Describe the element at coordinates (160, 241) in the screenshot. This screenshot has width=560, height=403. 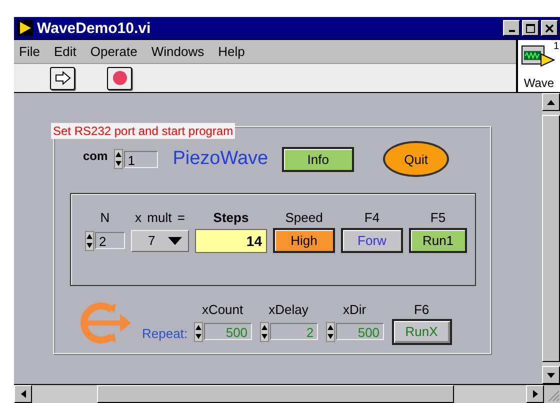
I see `mult-dropdown: 7` at that location.